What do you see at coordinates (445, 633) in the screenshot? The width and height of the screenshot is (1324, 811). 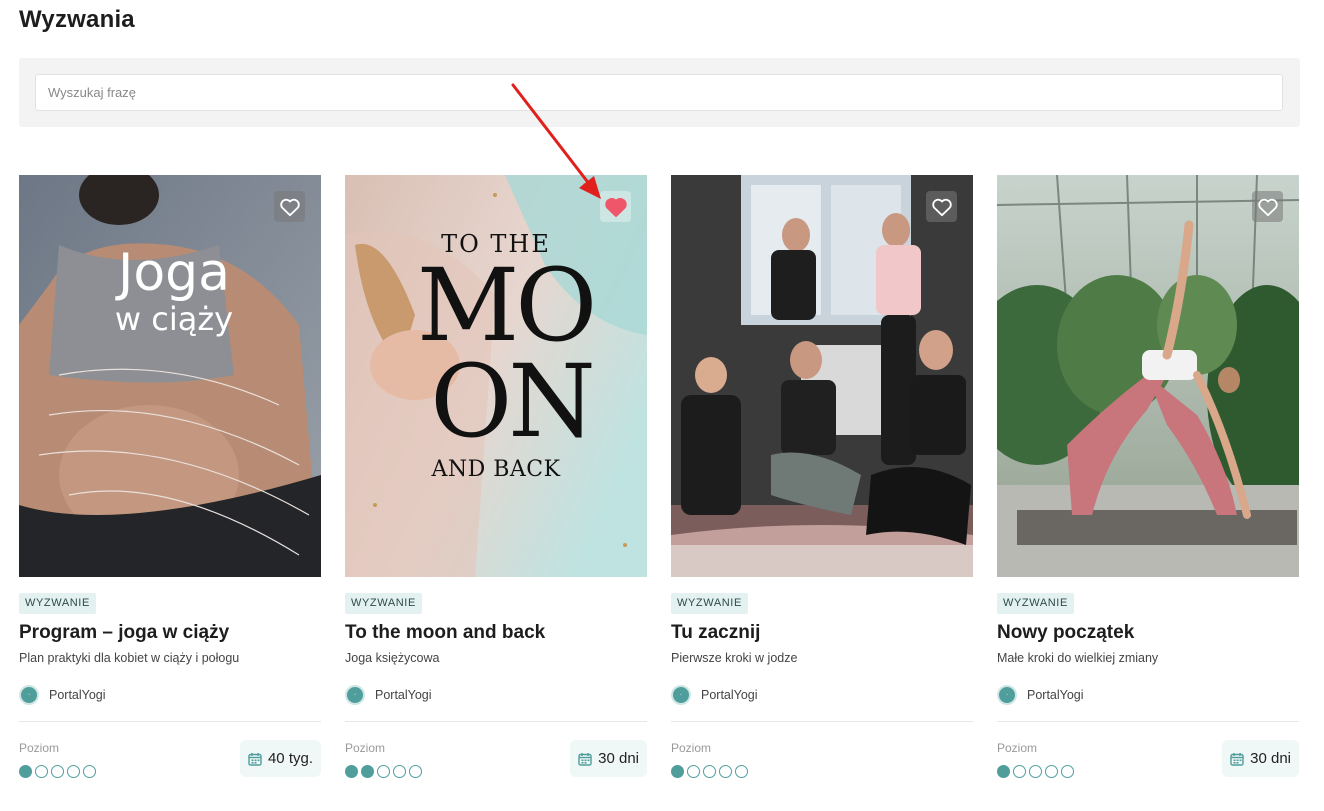 I see `card-title: To the moon and back` at bounding box center [445, 633].